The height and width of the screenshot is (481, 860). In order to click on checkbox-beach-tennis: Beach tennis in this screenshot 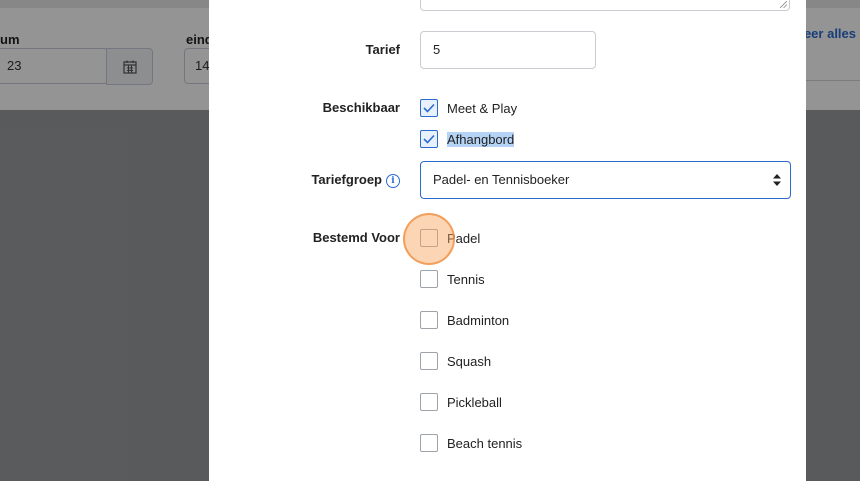, I will do `click(471, 443)`.